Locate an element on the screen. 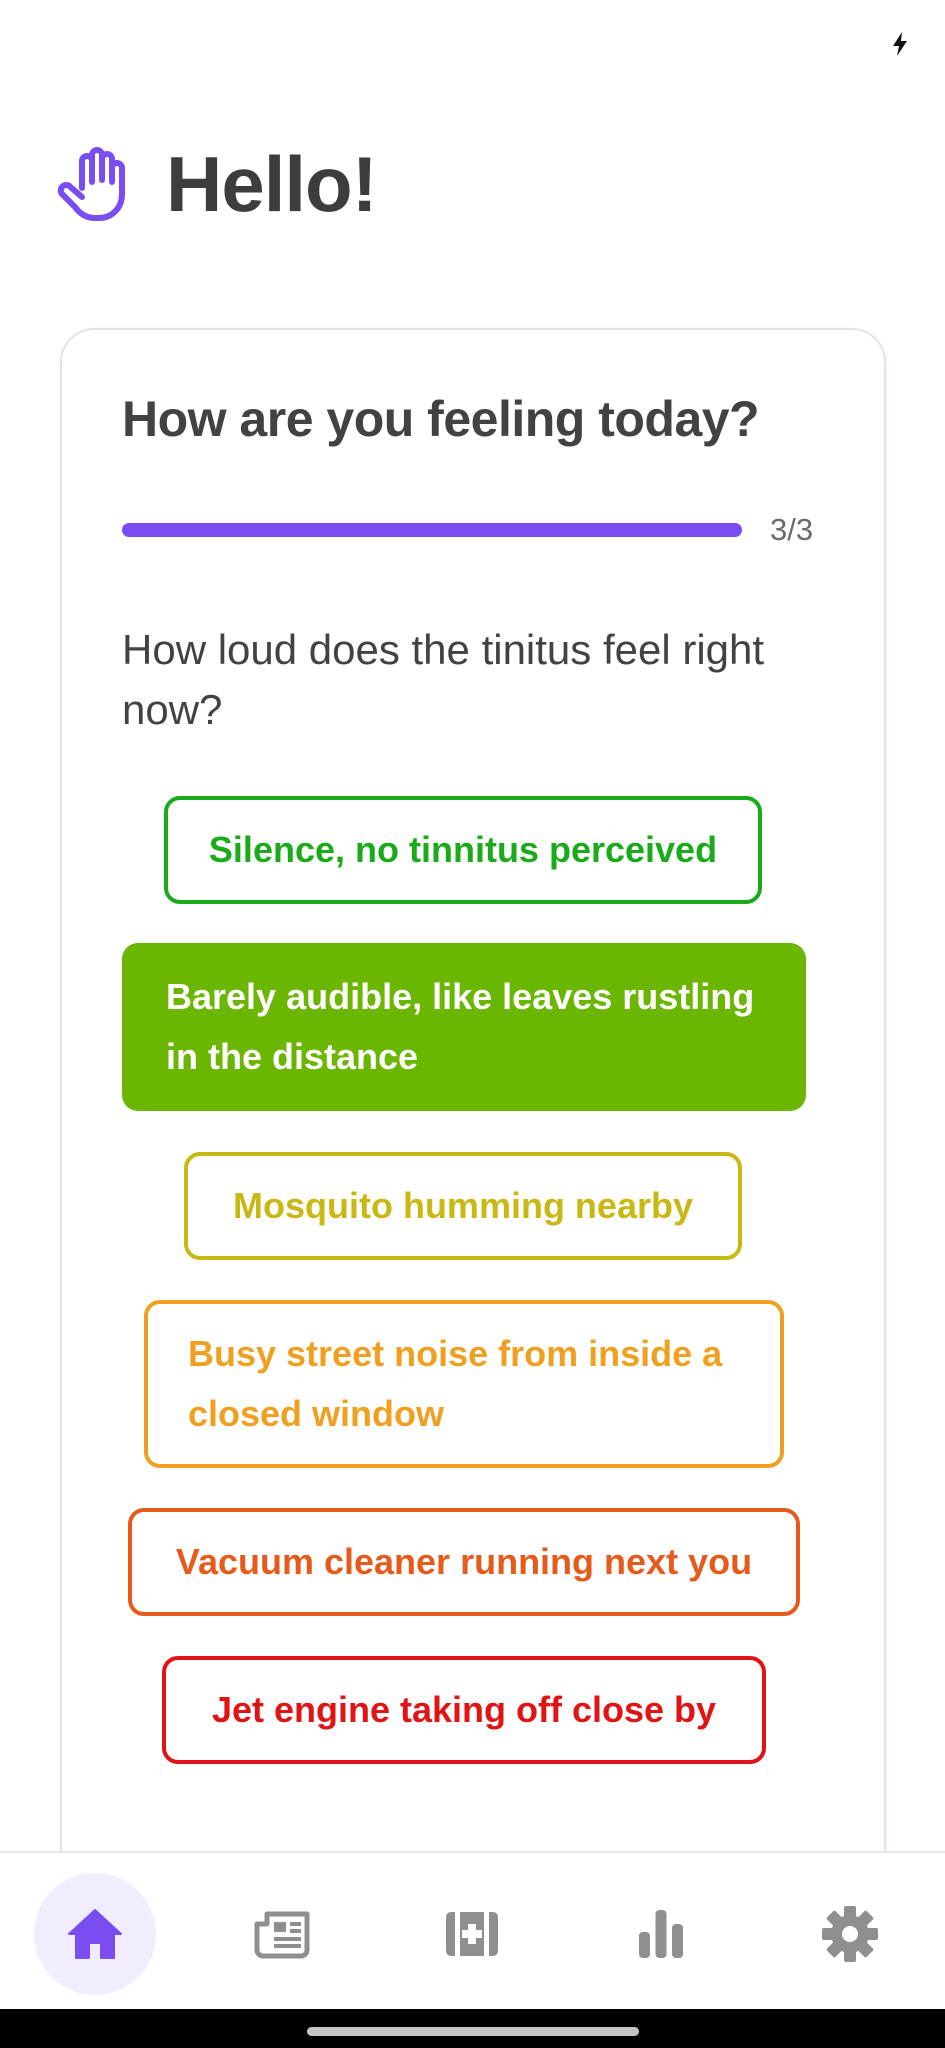 The height and width of the screenshot is (2048, 945). medical-kit-icon is located at coordinates (472, 1934).